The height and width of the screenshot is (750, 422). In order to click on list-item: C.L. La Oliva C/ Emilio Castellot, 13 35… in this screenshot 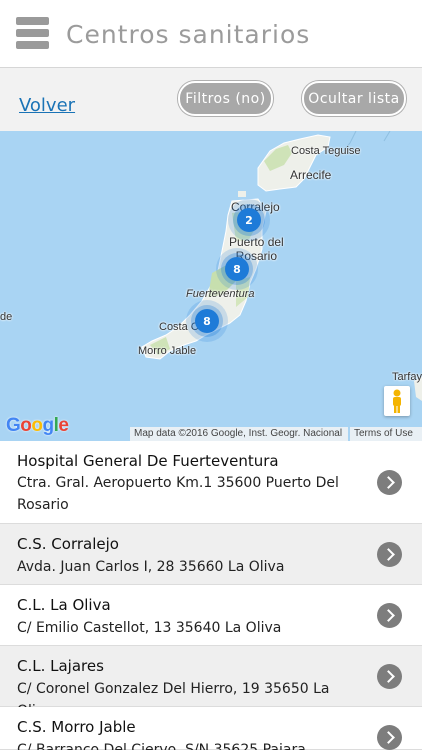, I will do `click(211, 615)`.